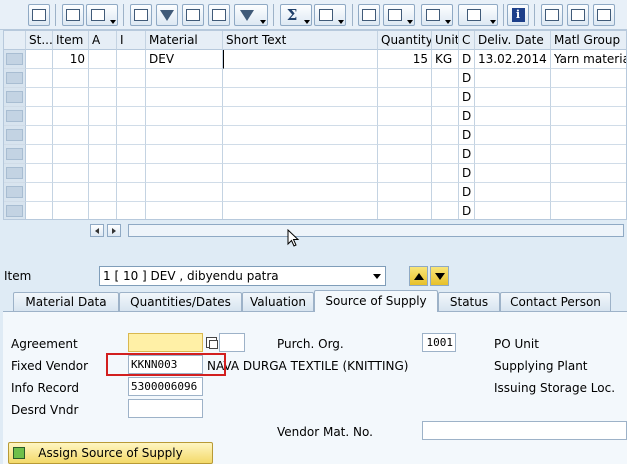 The image size is (627, 464). Describe the element at coordinates (552, 15) in the screenshot. I see `details-icon` at that location.